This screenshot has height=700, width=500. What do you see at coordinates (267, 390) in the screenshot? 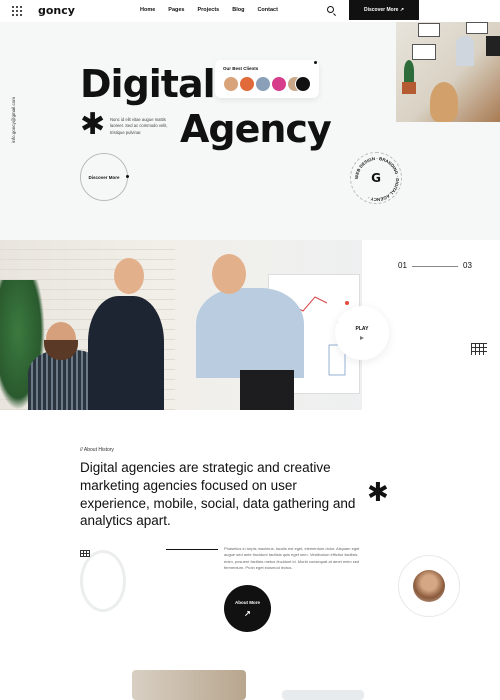
I see `trousers` at bounding box center [267, 390].